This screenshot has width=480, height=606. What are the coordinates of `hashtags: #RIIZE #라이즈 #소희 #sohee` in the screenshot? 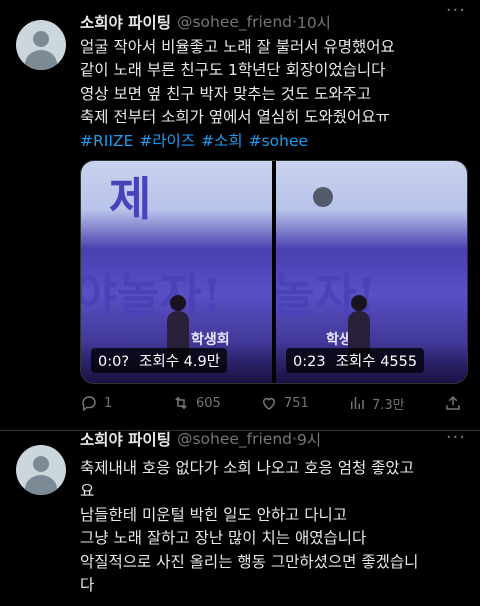 It's located at (275, 141).